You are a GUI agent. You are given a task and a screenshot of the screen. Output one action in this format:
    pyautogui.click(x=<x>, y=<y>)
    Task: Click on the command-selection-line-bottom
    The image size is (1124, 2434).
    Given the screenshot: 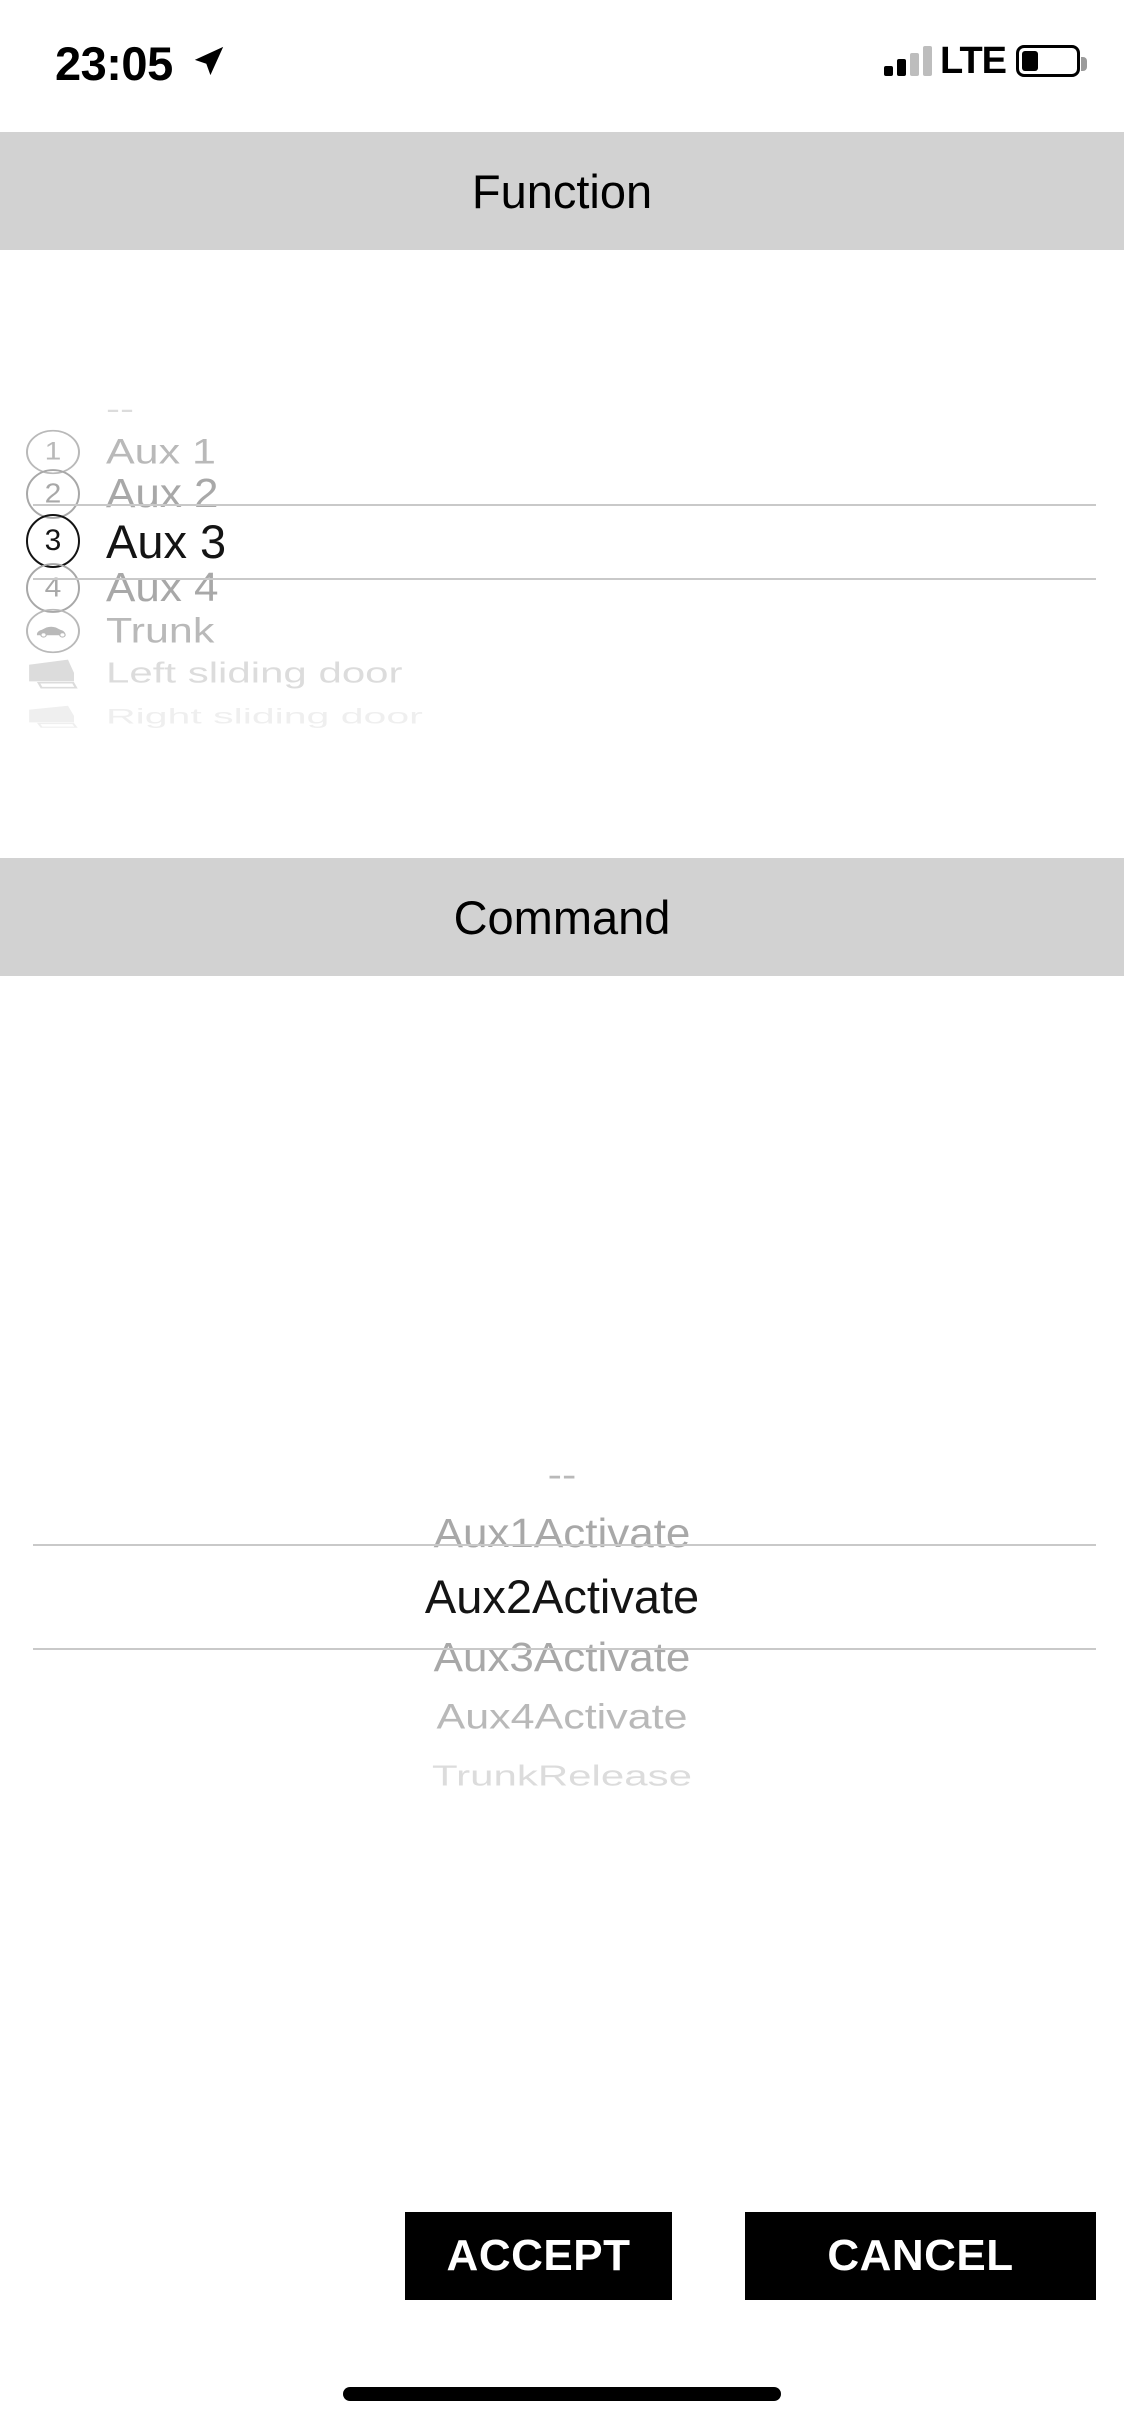 What is the action you would take?
    pyautogui.click(x=564, y=1649)
    